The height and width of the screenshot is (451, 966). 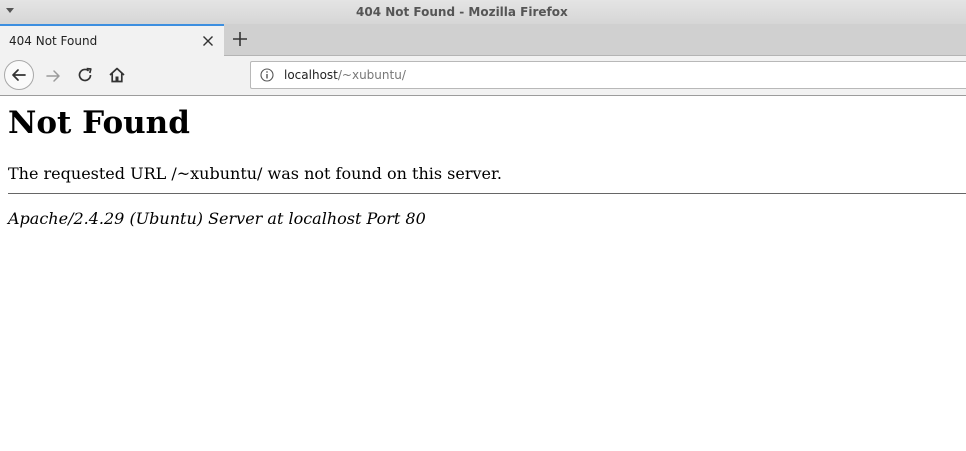 I want to click on back-arrow-icon, so click(x=19, y=75).